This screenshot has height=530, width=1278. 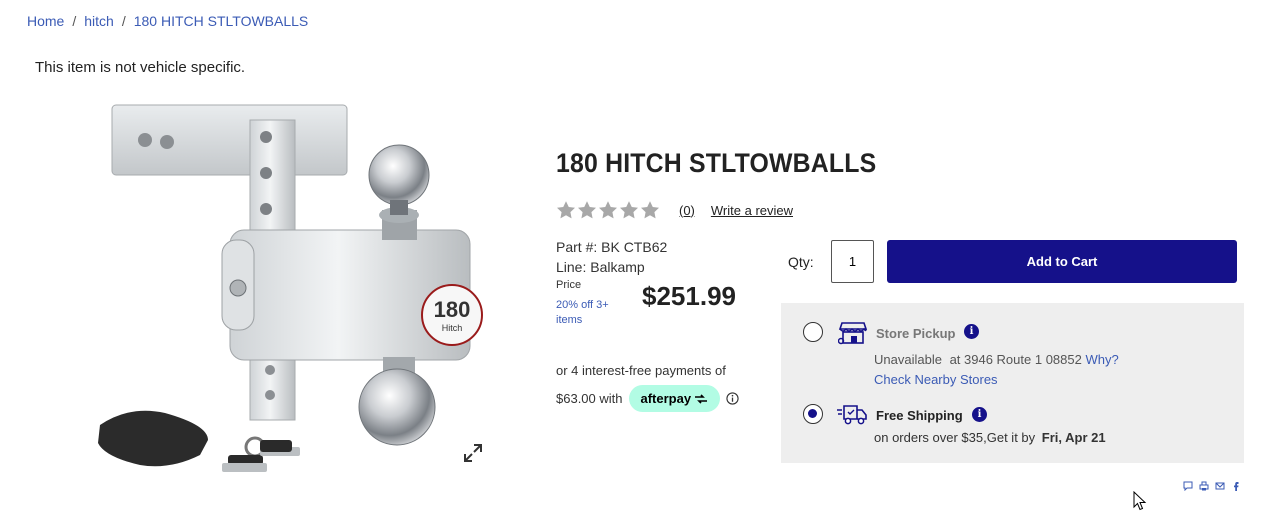 I want to click on store-icon, so click(x=853, y=333).